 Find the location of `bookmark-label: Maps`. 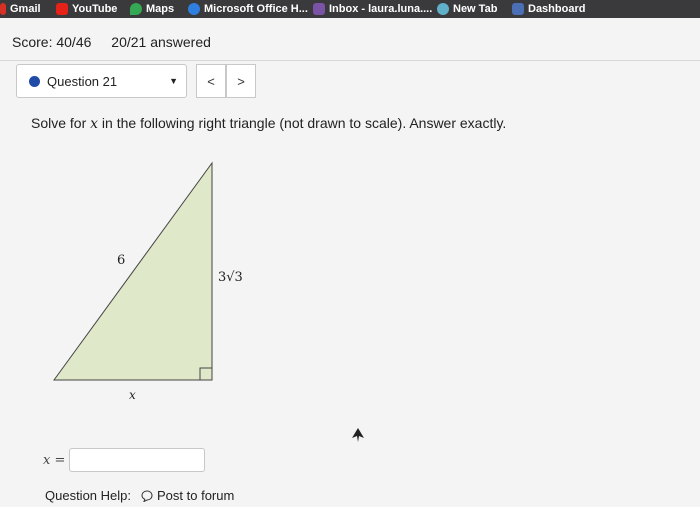

bookmark-label: Maps is located at coordinates (160, 9).